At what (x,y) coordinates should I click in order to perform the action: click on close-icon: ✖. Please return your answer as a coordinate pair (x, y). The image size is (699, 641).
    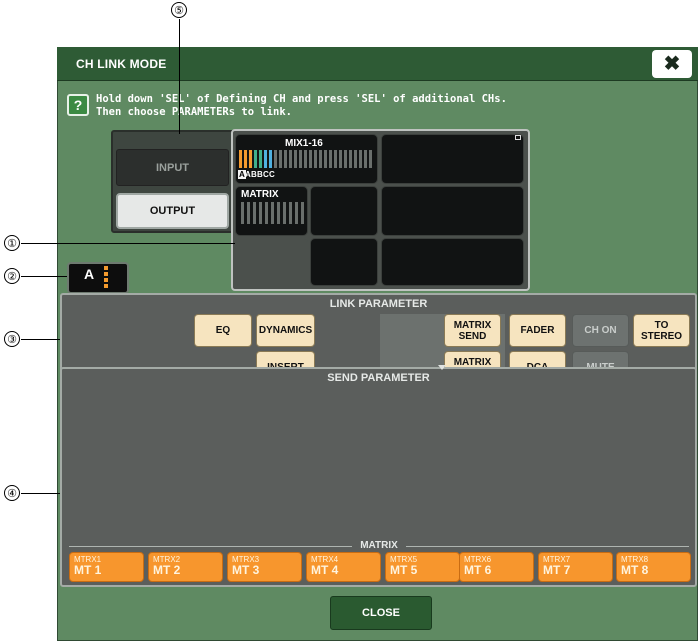
    Looking at the image, I should click on (672, 64).